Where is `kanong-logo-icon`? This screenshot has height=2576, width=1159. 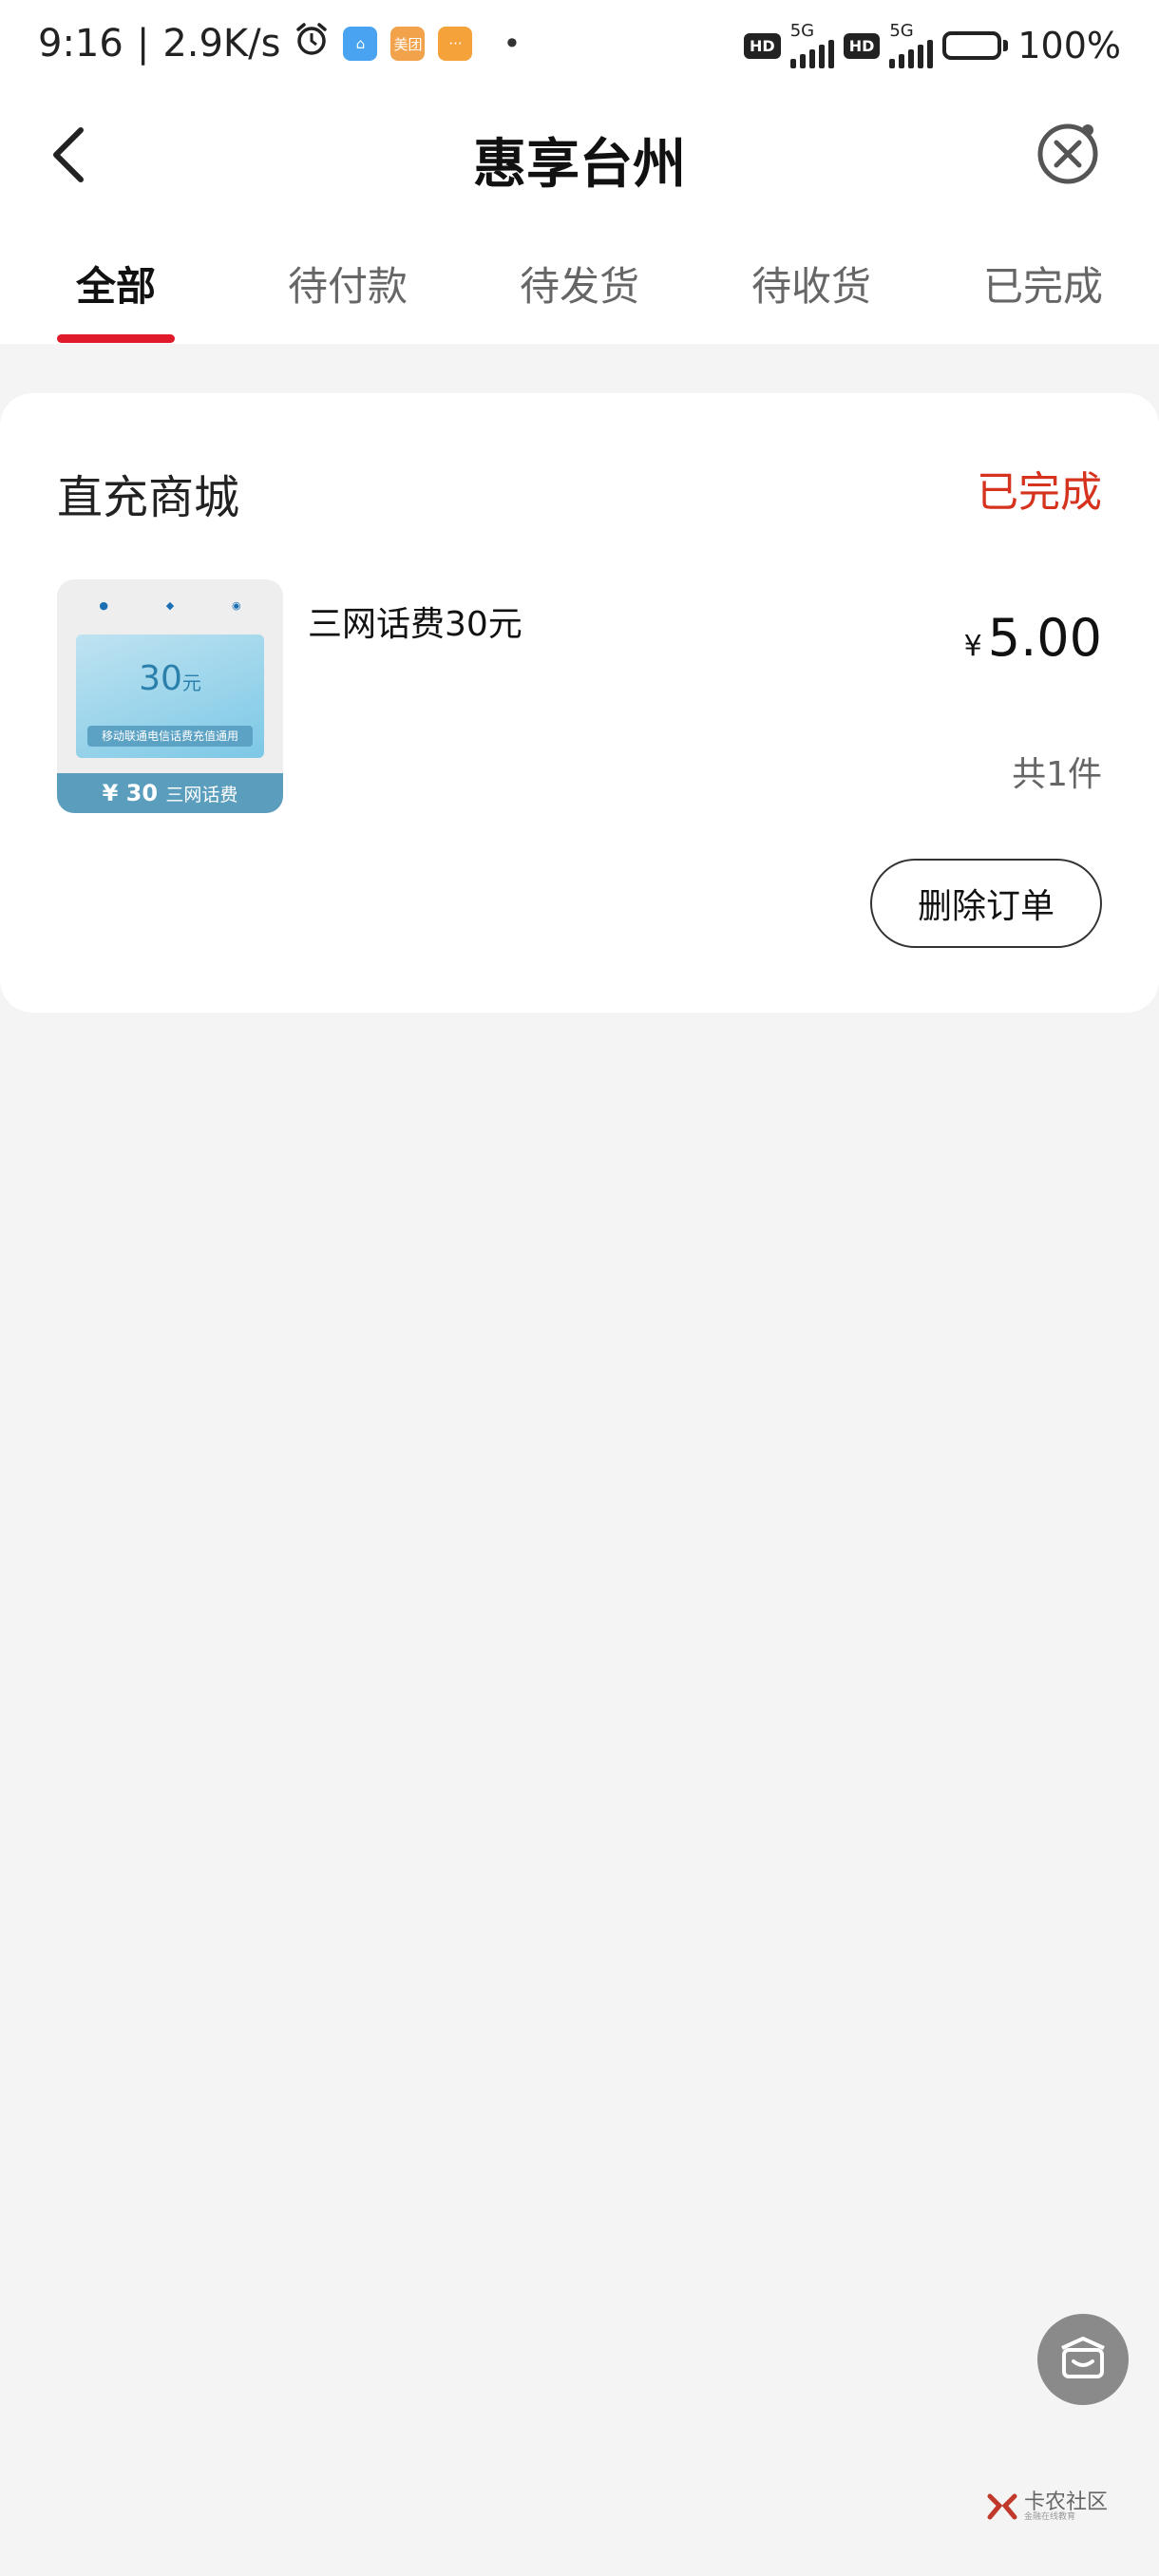 kanong-logo-icon is located at coordinates (1002, 2506).